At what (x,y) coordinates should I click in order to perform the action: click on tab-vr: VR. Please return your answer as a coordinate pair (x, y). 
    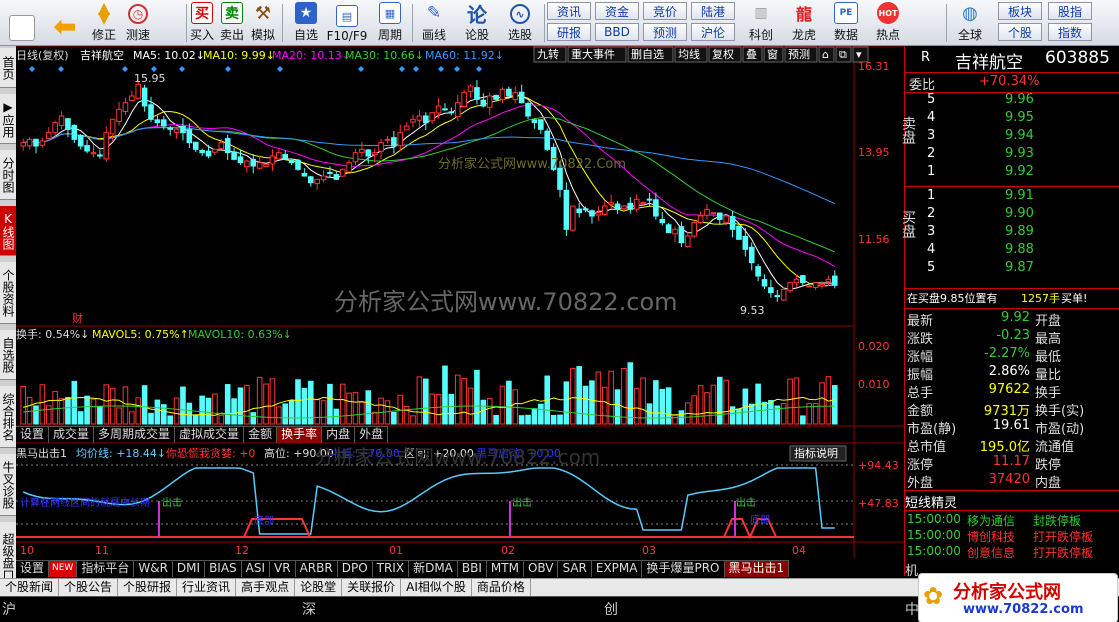
    Looking at the image, I should click on (283, 569).